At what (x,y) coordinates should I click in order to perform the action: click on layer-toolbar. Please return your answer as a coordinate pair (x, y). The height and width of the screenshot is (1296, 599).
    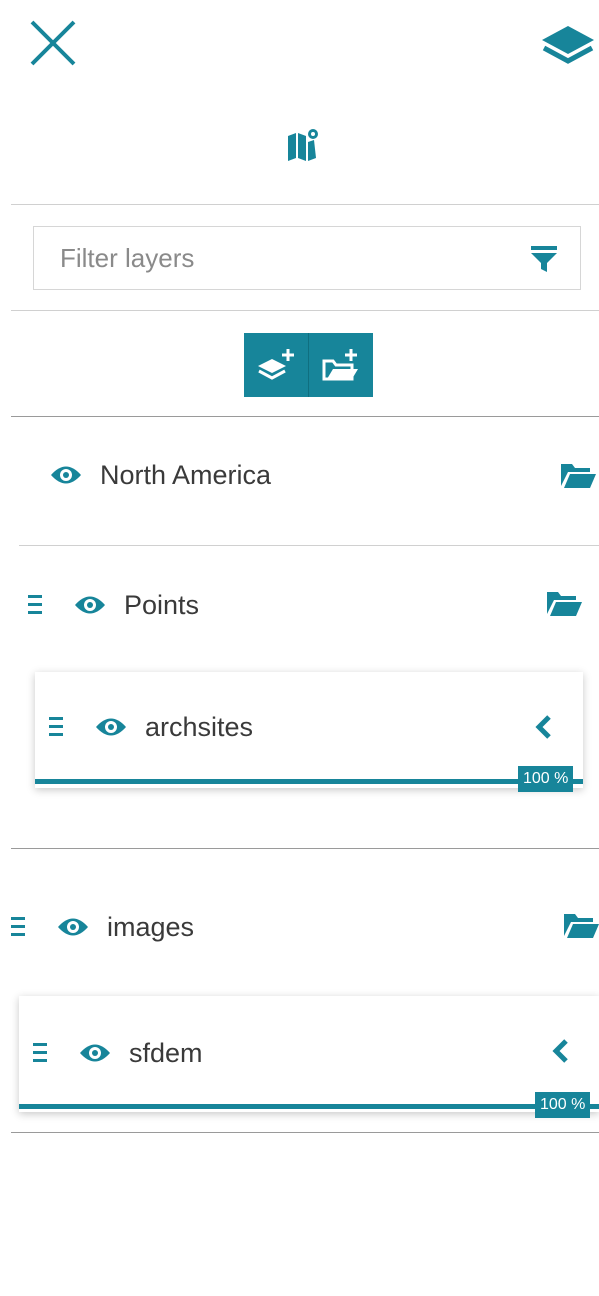
    Looking at the image, I should click on (309, 365).